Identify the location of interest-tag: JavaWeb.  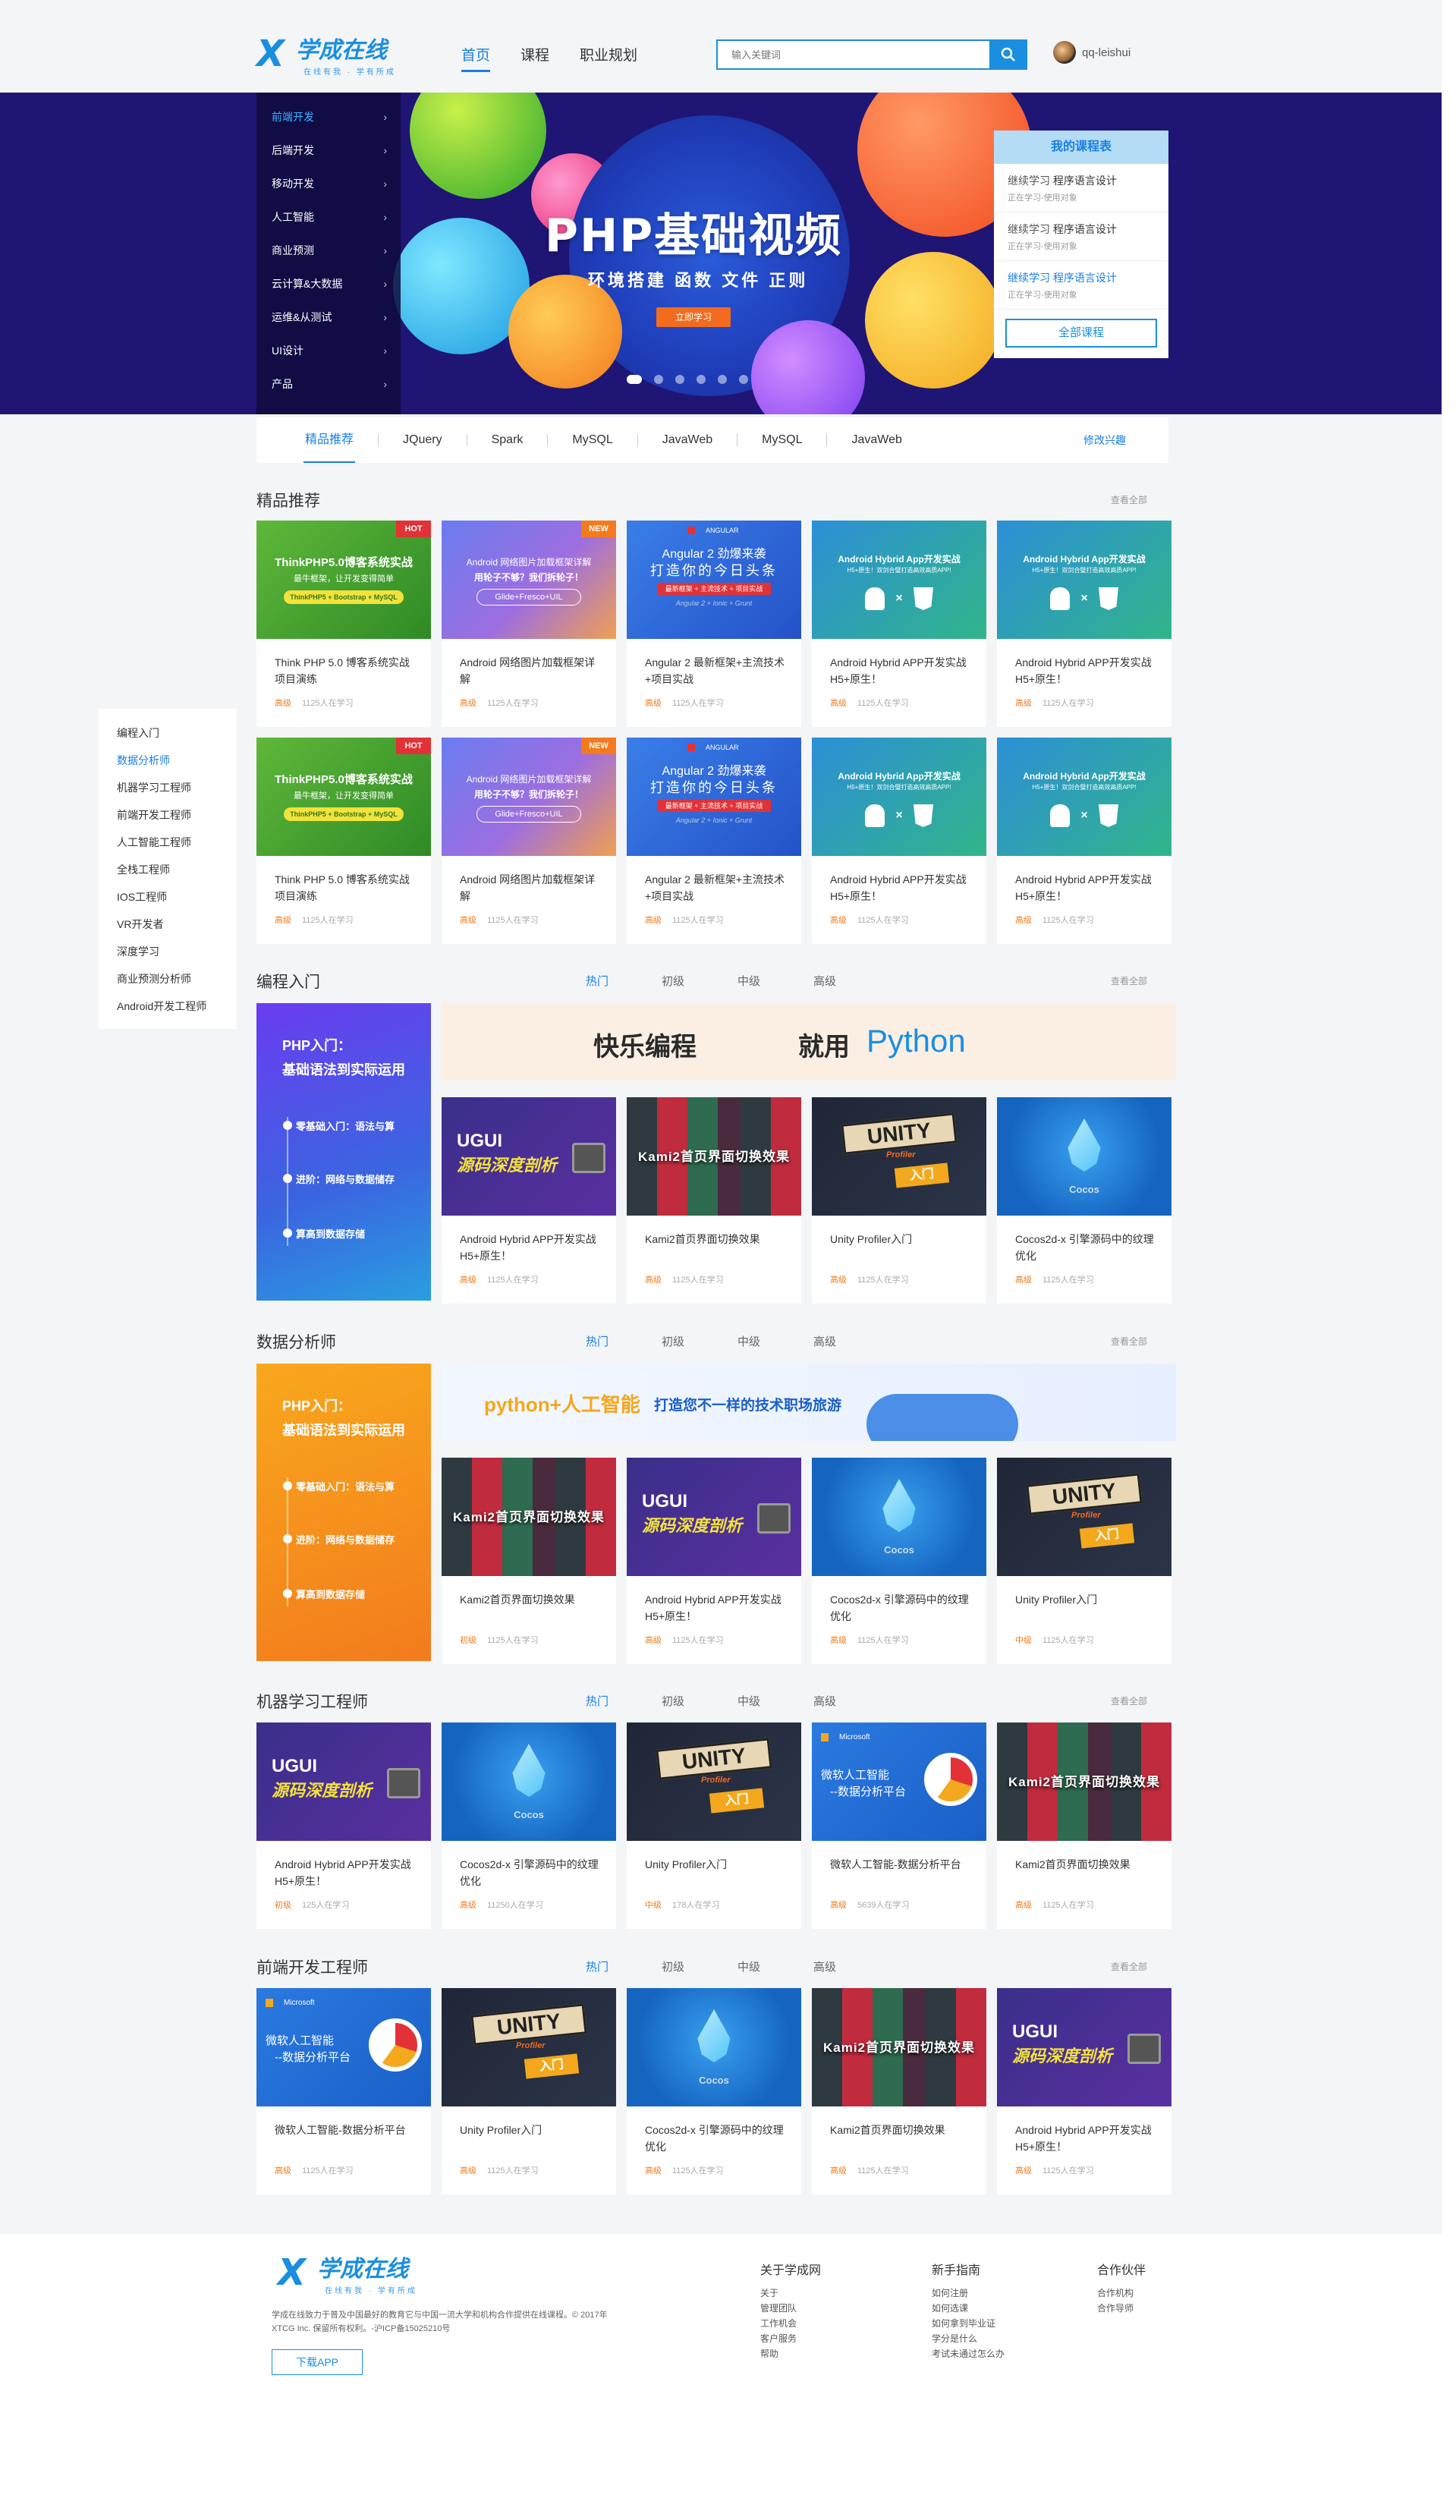
(876, 440).